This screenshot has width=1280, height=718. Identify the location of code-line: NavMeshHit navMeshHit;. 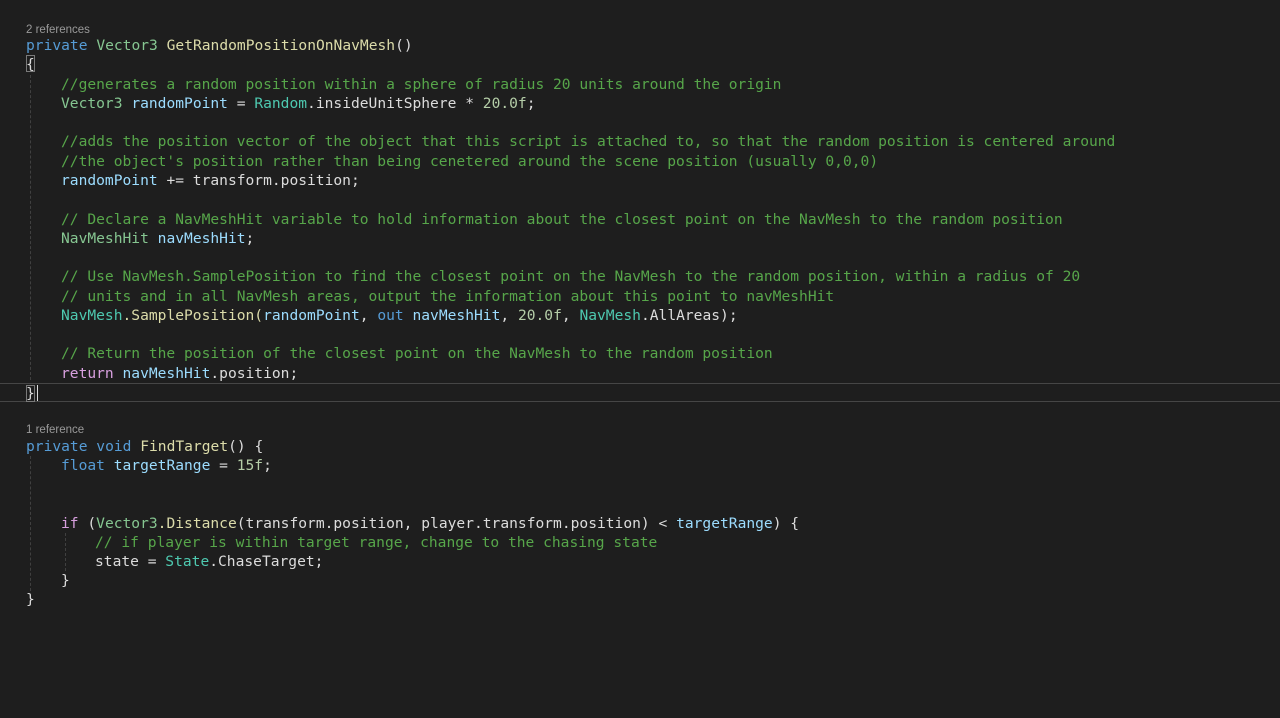
(640, 238).